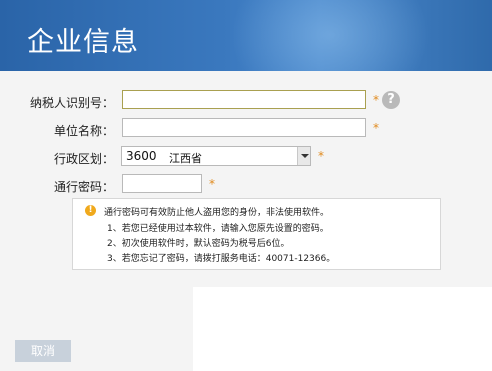 The image size is (492, 371). I want to click on bottom-right-panel, so click(342, 329).